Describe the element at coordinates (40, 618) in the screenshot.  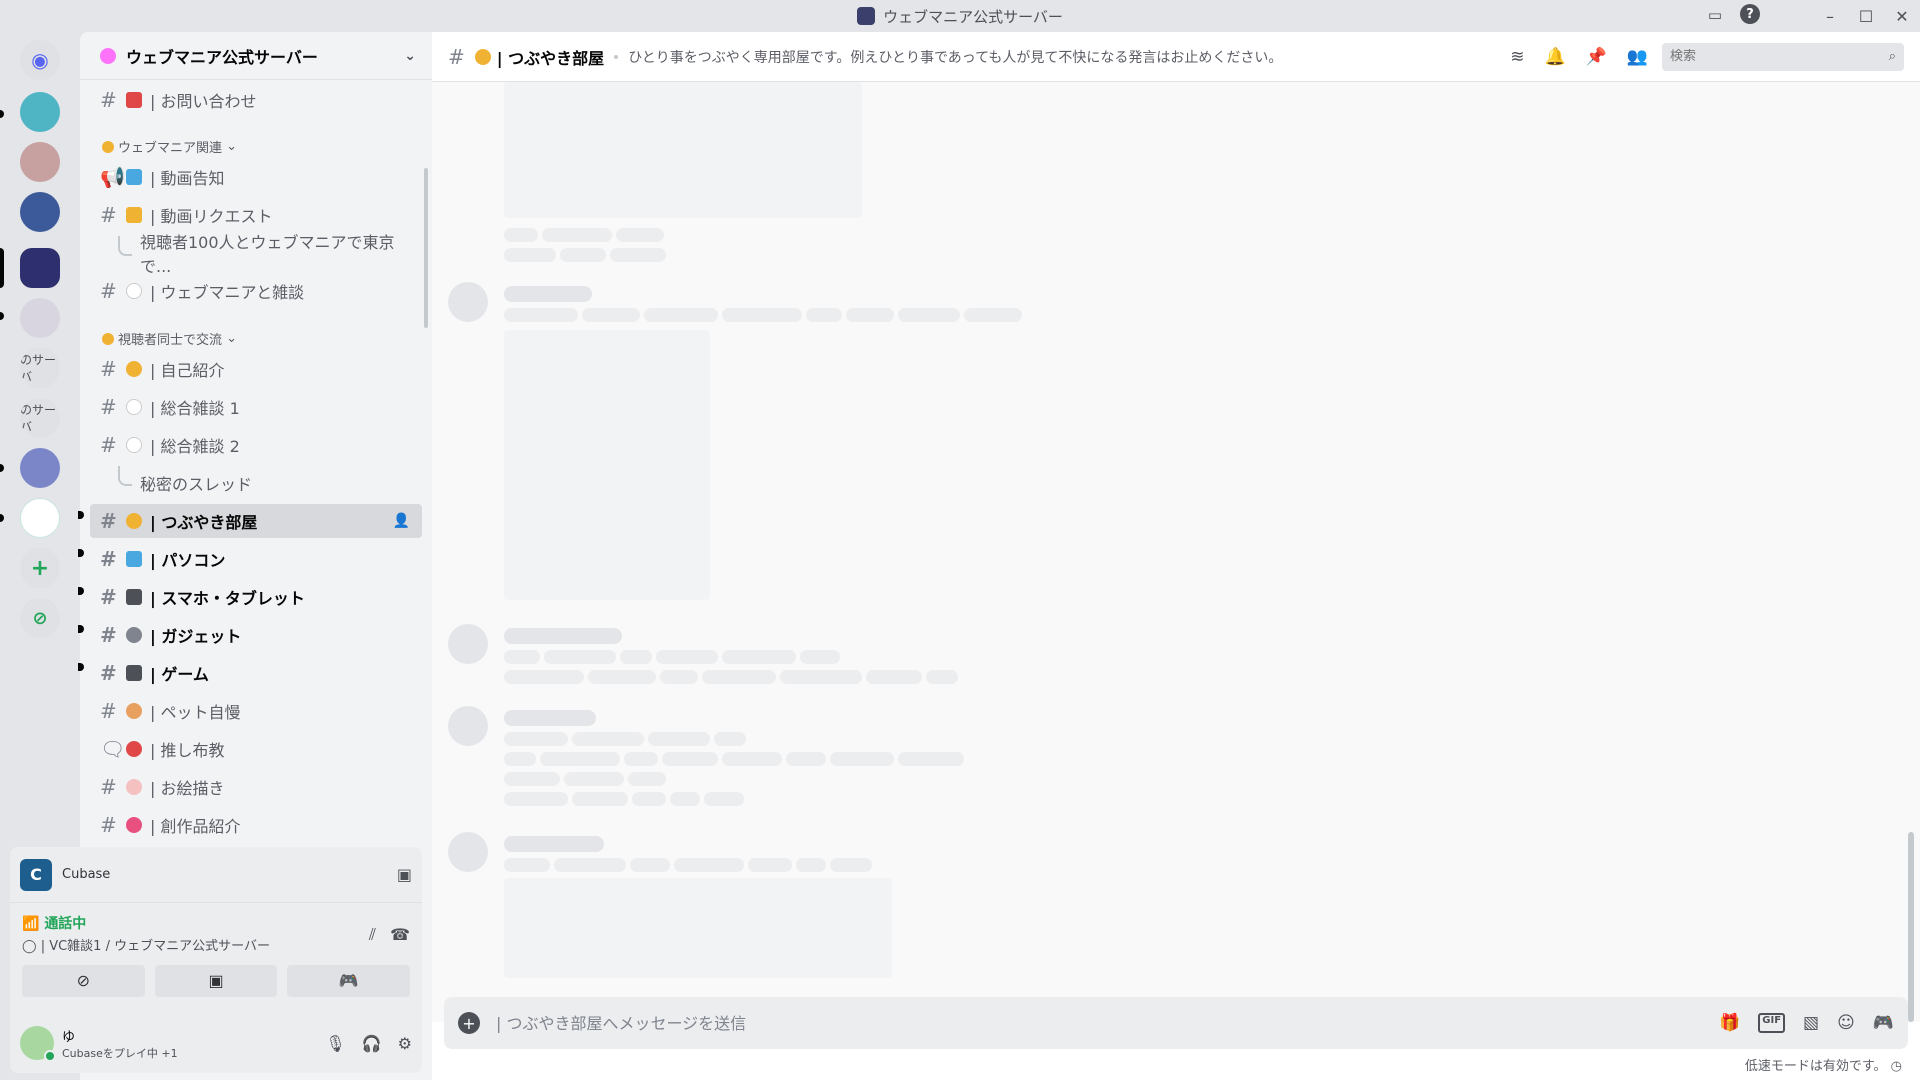
I see `explore-icon: ⊘` at that location.